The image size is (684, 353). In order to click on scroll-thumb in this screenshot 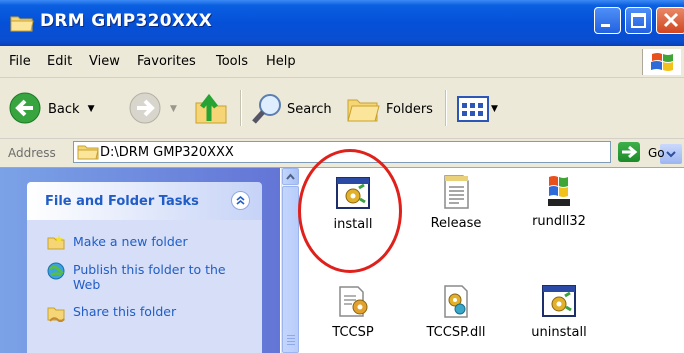, I will do `click(290, 269)`.